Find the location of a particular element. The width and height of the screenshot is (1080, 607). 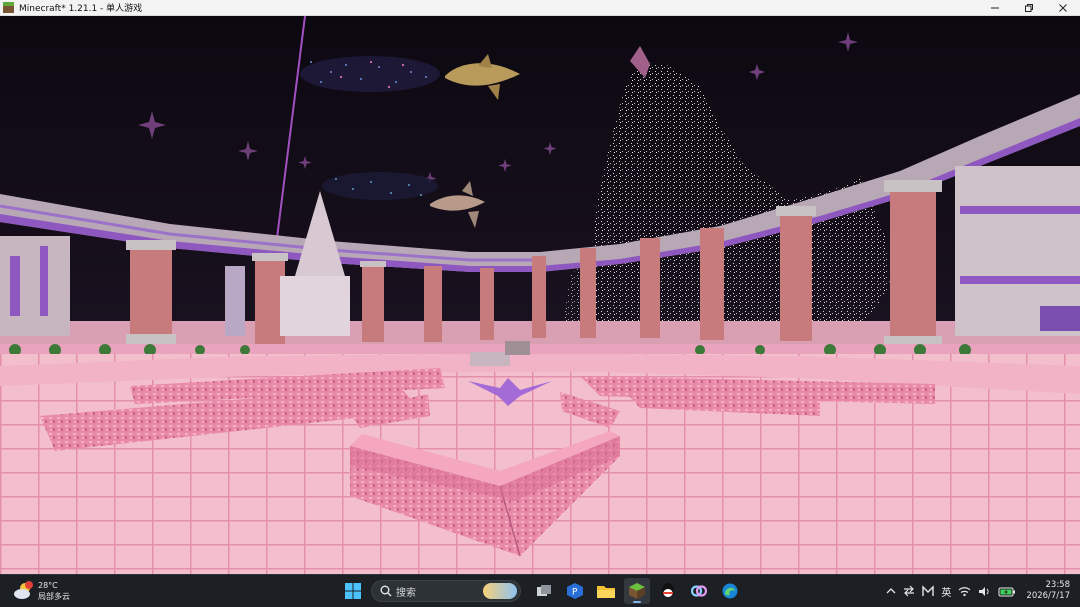

weather-cloud-sun-icon is located at coordinates (23, 591).